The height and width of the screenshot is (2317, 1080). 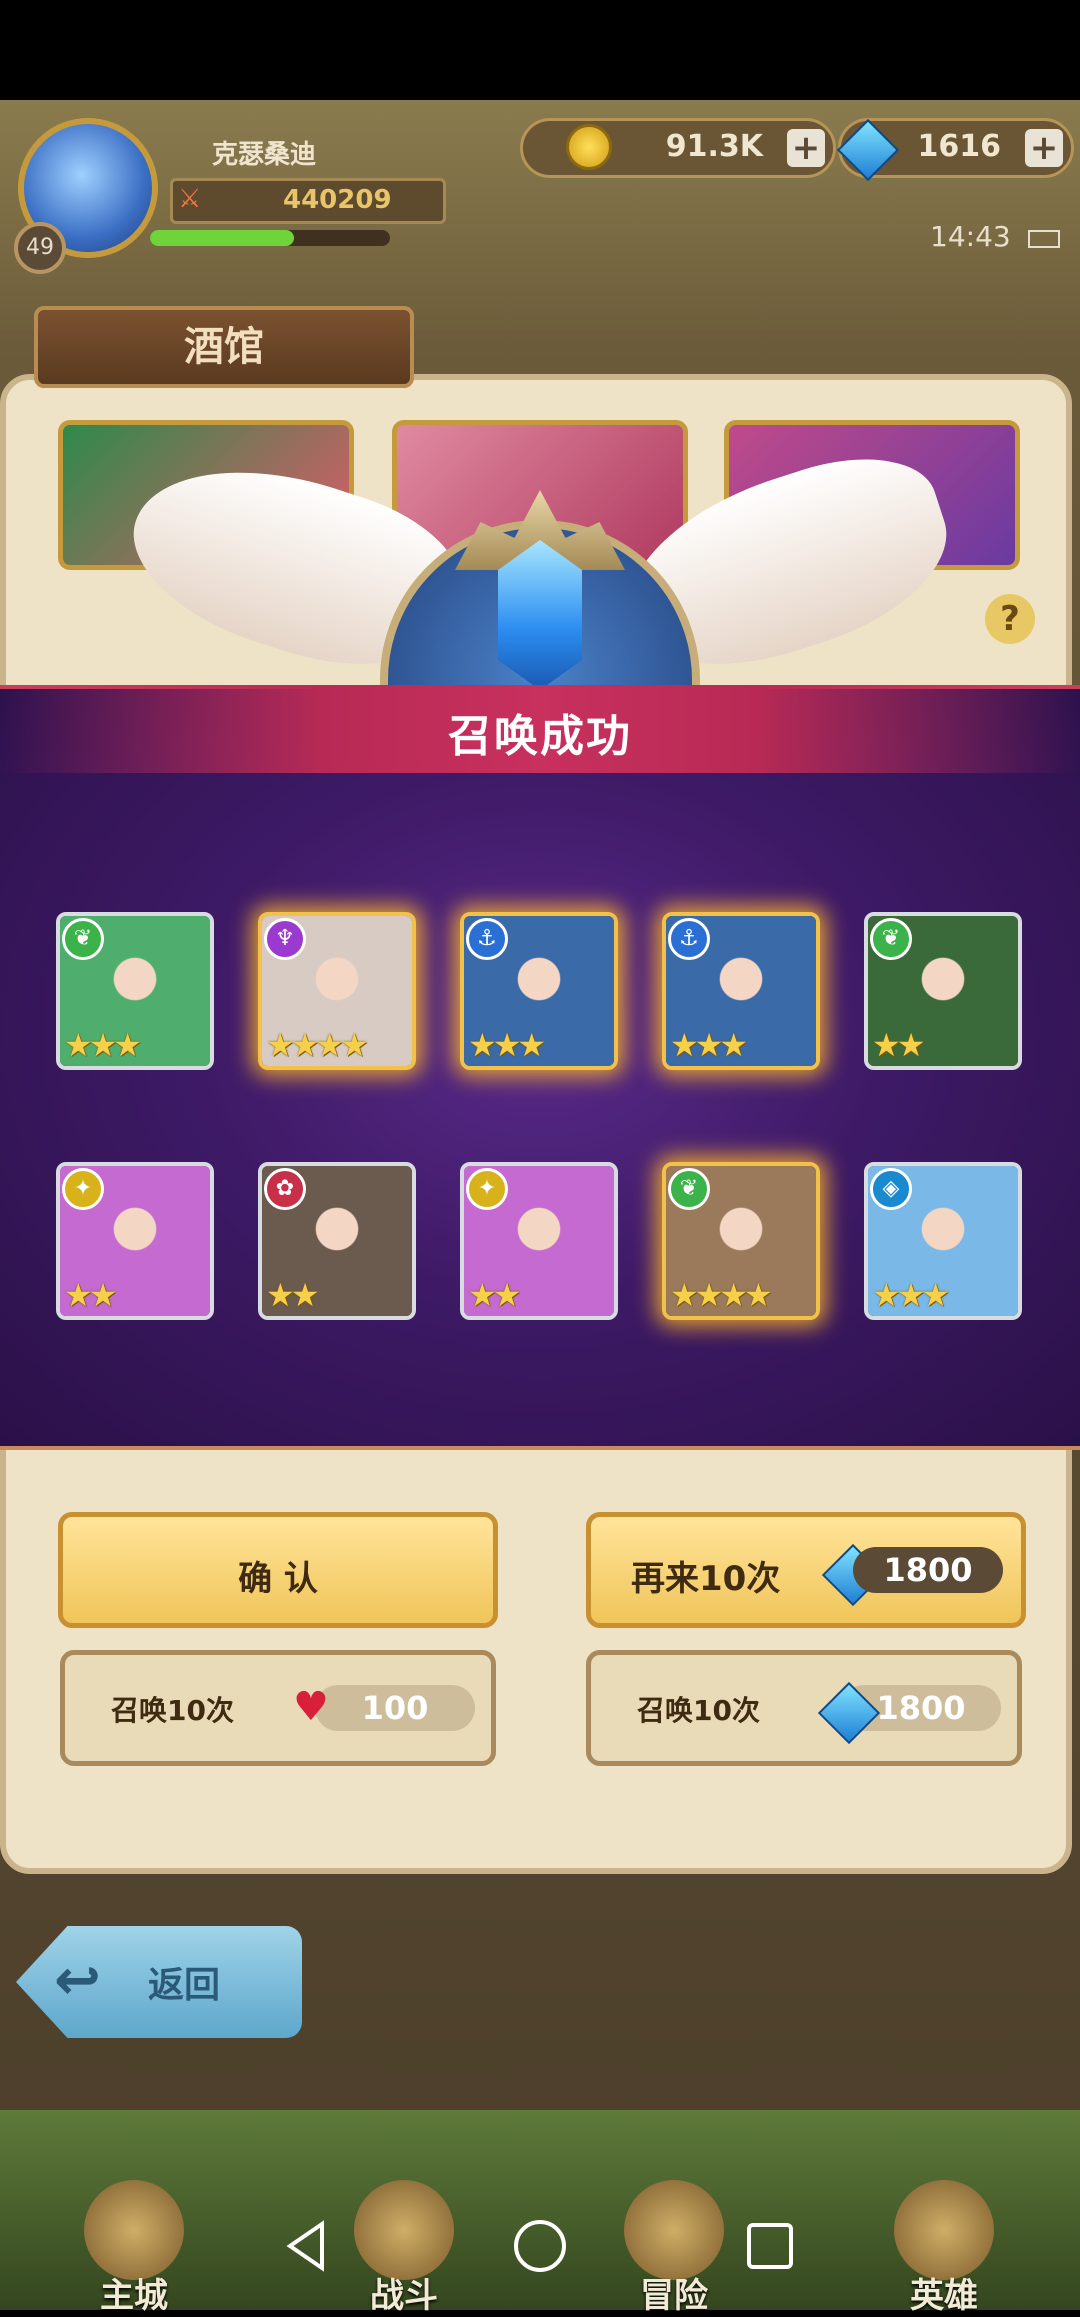 I want to click on summon-again-cost: 1800, so click(x=928, y=1570).